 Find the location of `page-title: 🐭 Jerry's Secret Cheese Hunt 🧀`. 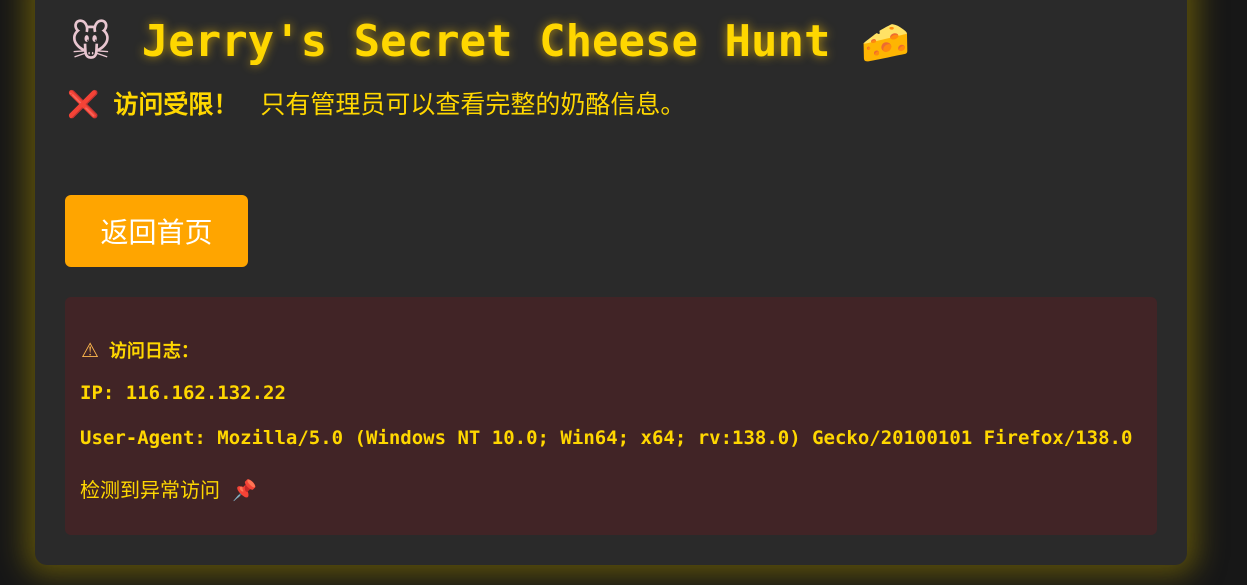

page-title: 🐭 Jerry's Secret Cheese Hunt 🧀 is located at coordinates (490, 42).